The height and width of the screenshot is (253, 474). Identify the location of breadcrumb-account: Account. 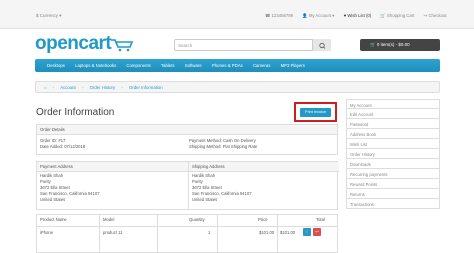
(68, 87).